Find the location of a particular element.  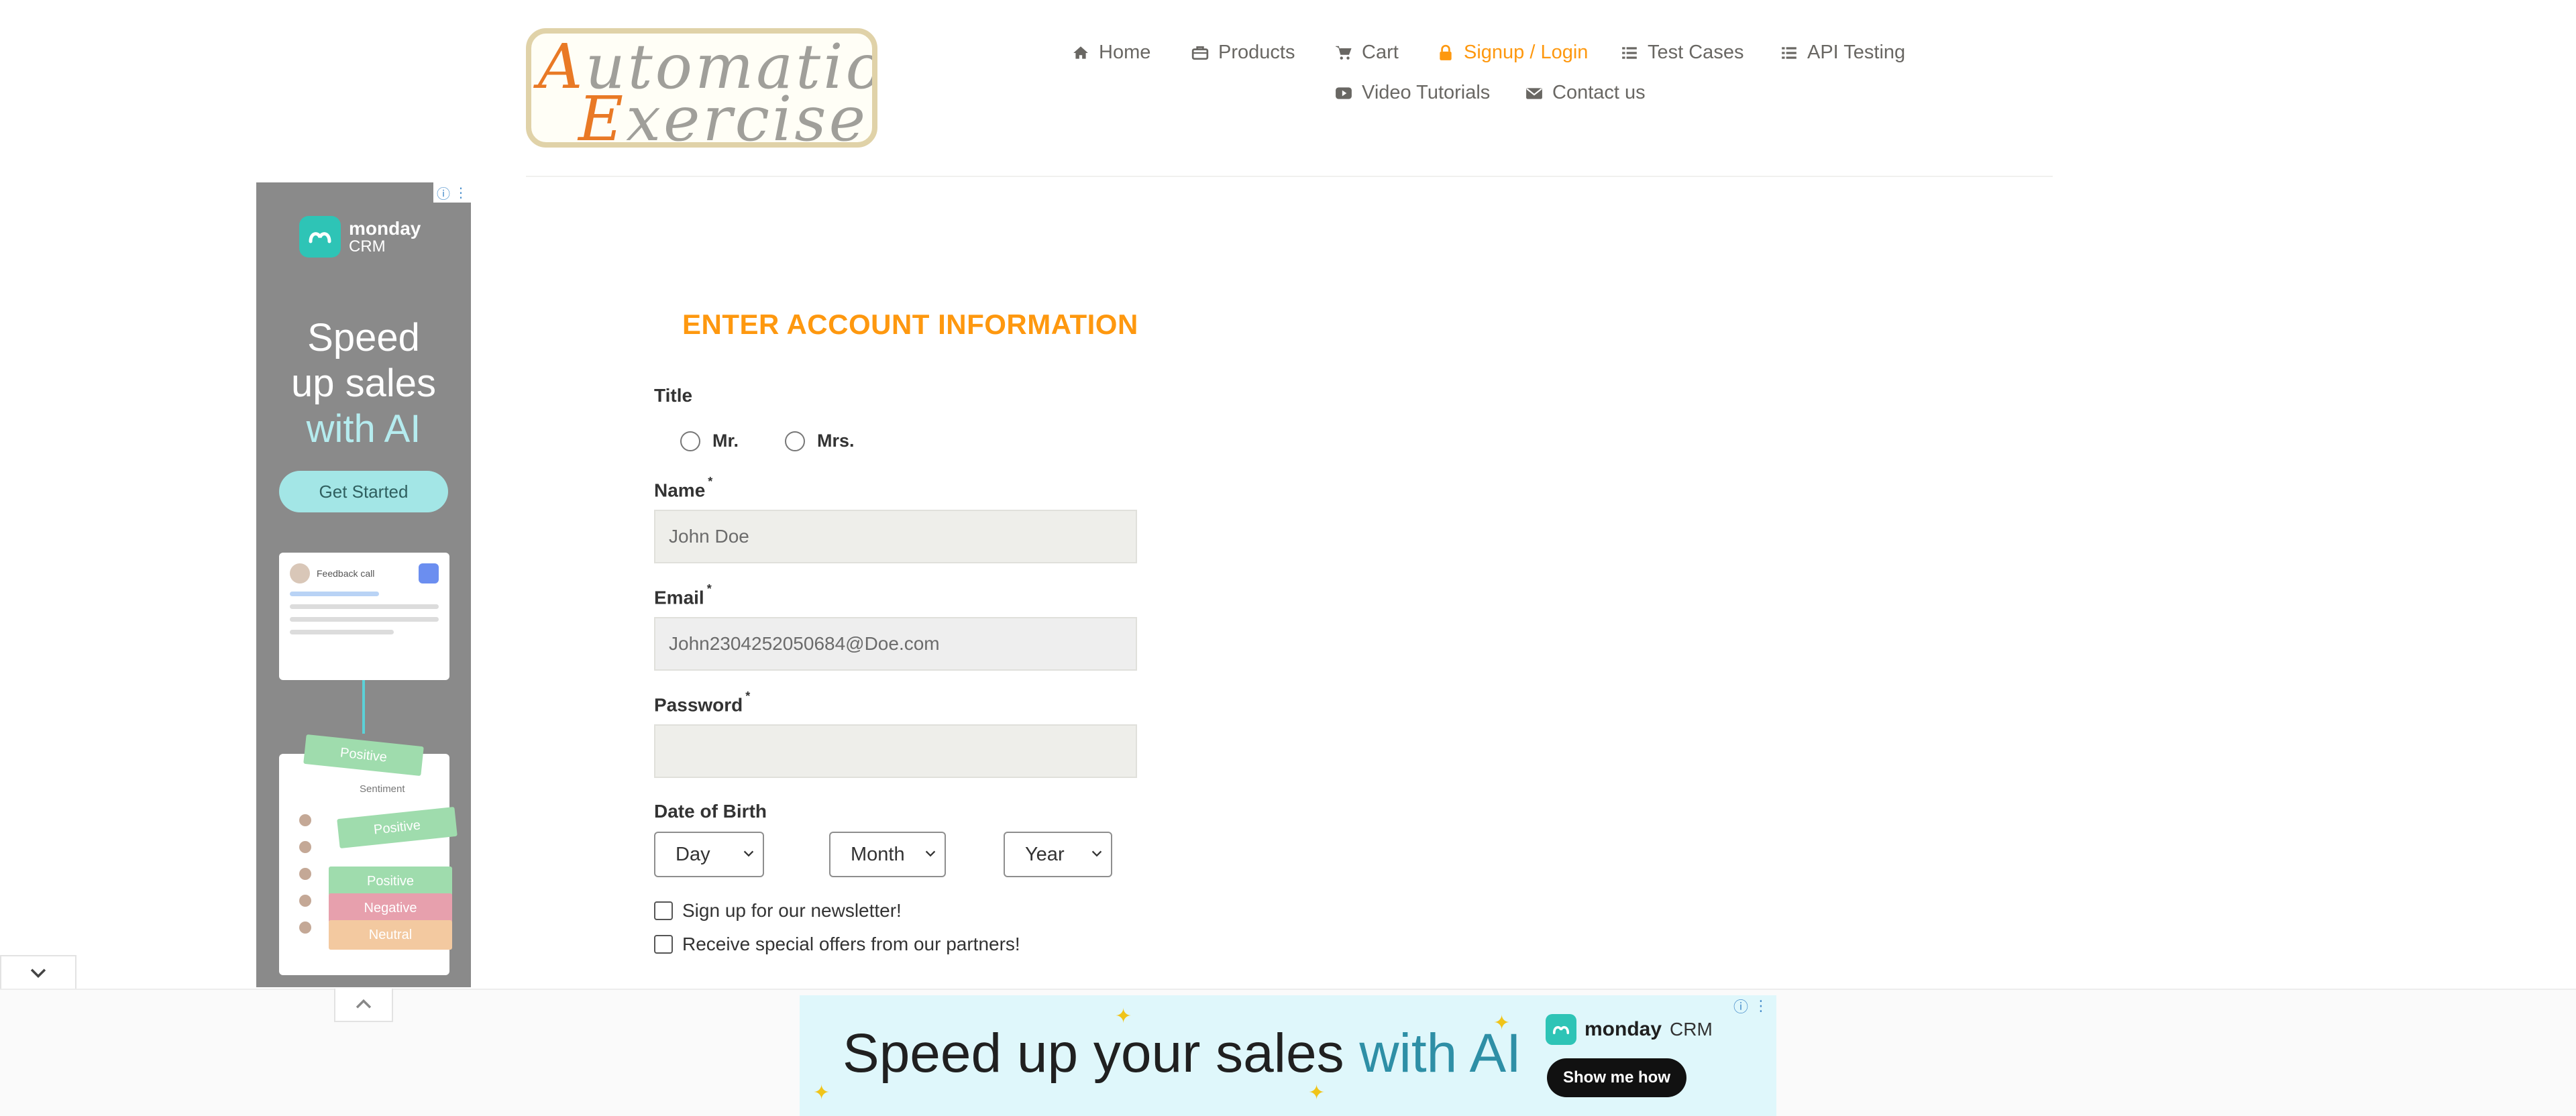

ad-headline: Speed up sales with AI is located at coordinates (363, 383).